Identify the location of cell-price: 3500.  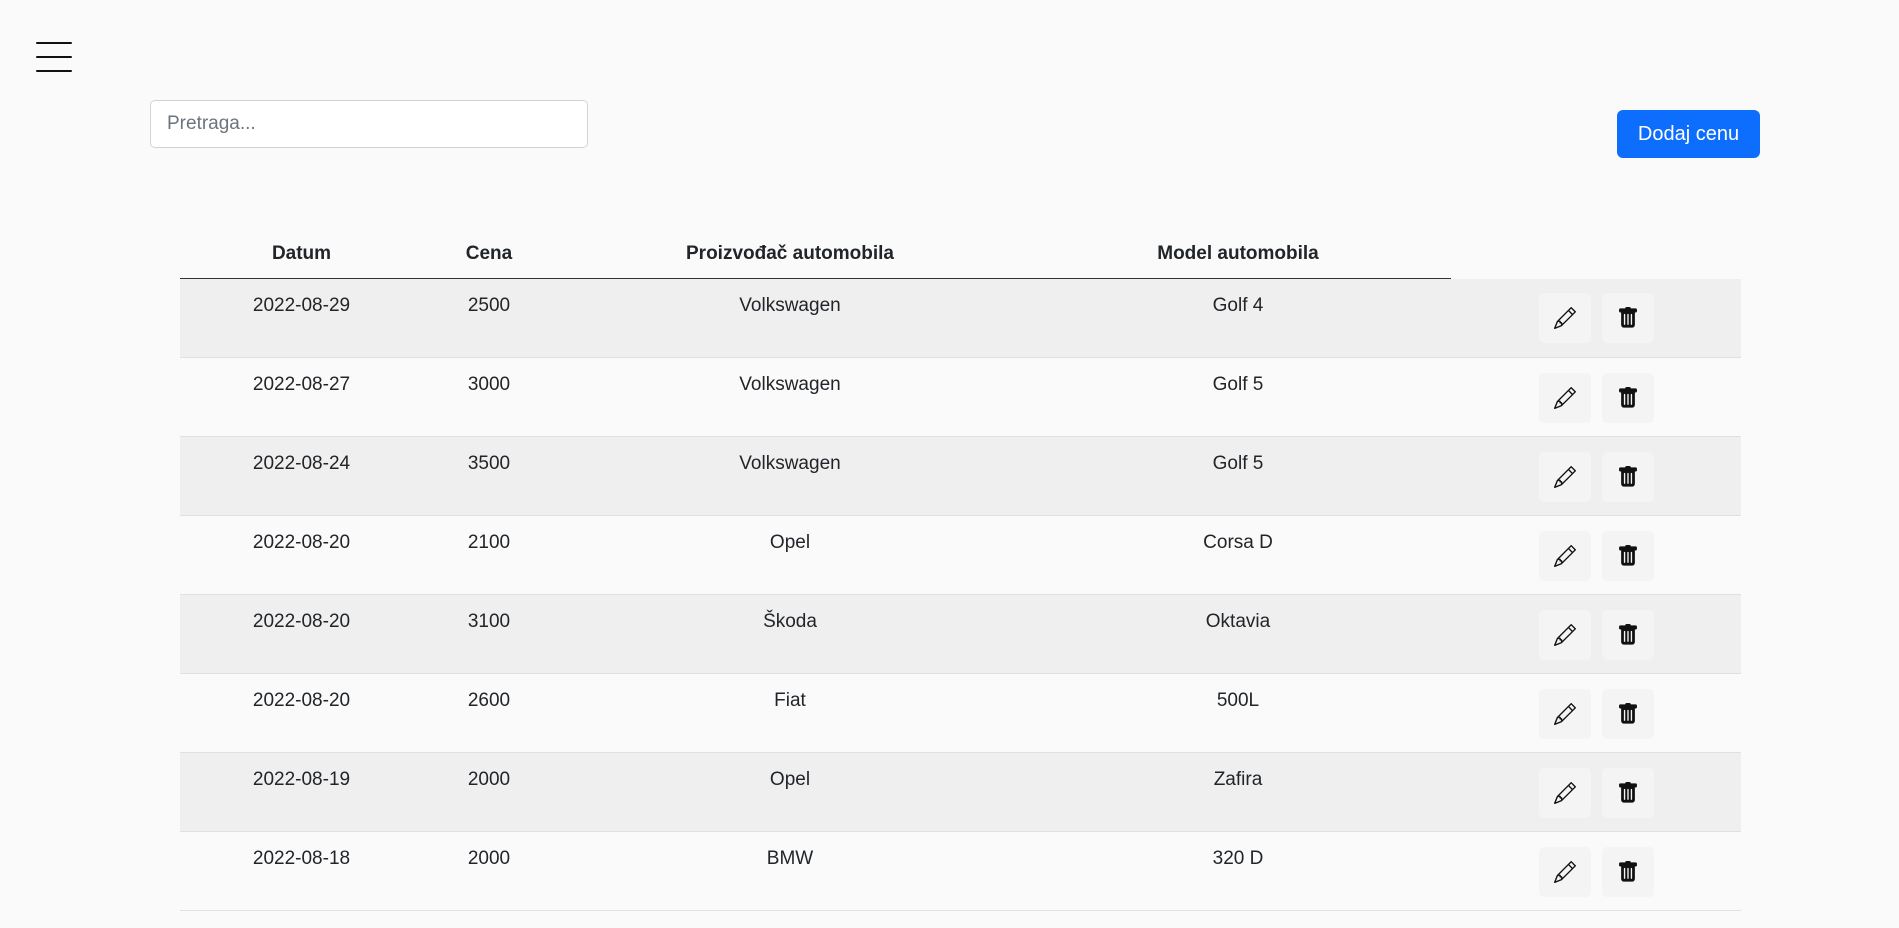
(489, 476).